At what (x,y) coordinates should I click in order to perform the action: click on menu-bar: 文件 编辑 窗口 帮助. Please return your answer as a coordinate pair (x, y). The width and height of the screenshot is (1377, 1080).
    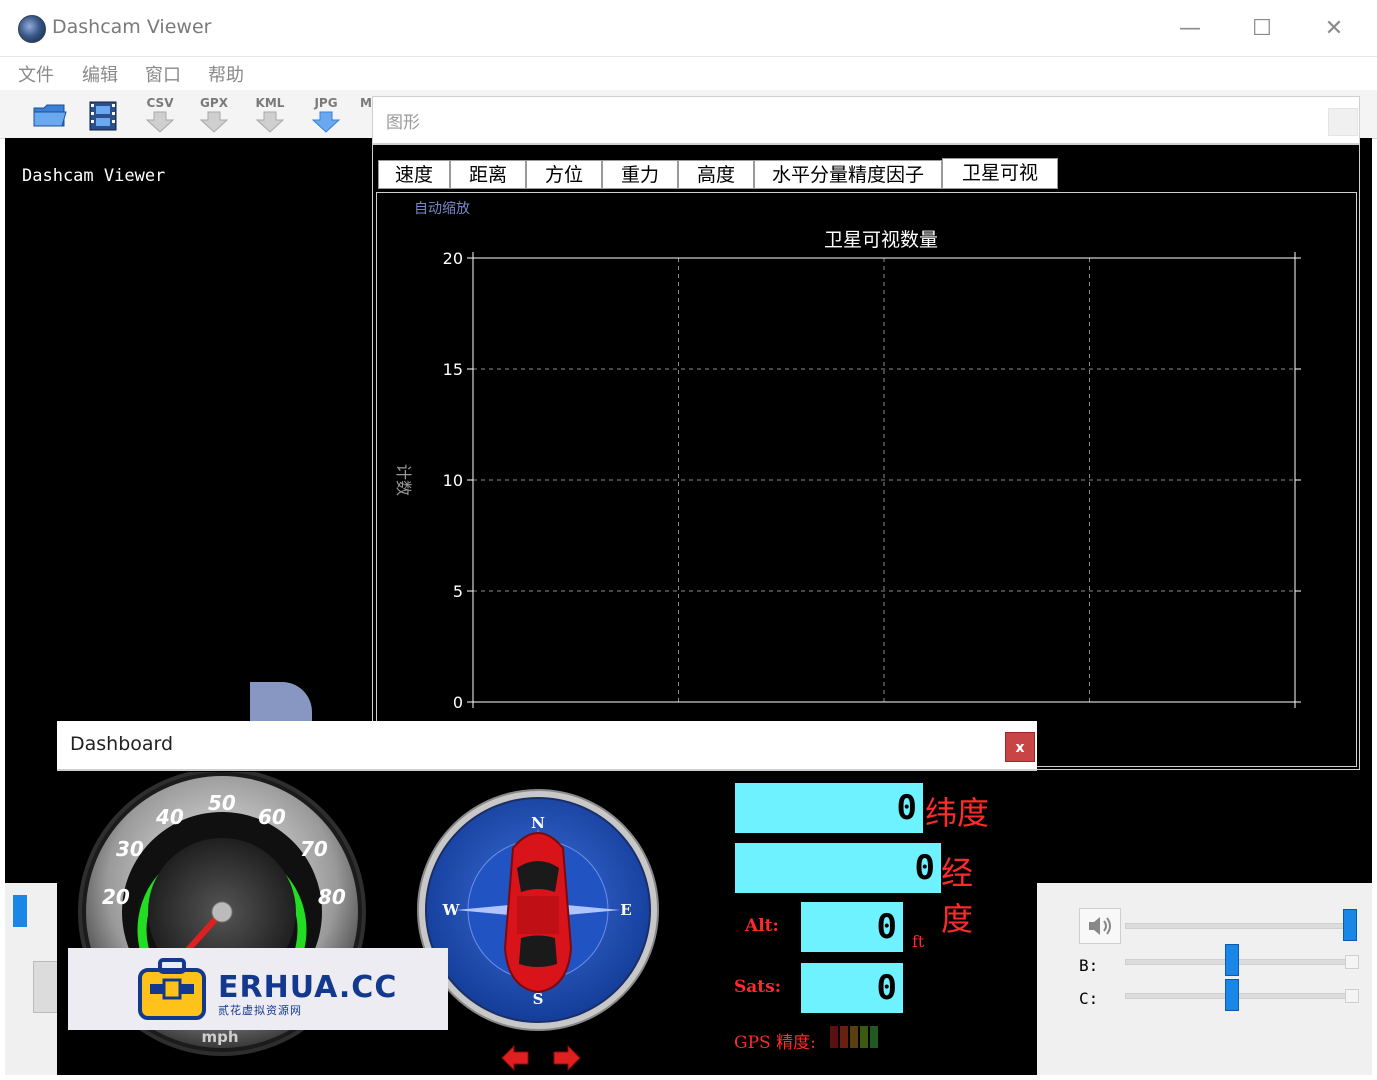
    Looking at the image, I should click on (688, 73).